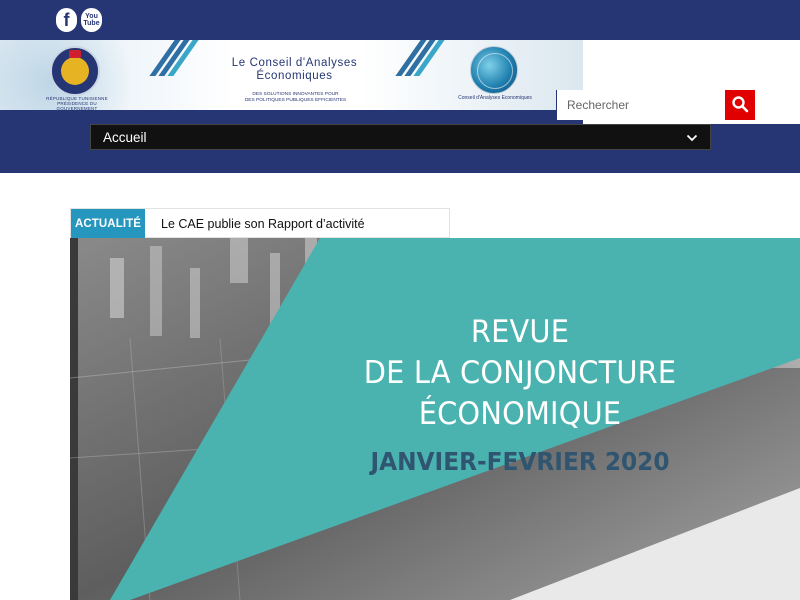  I want to click on hero-subtitle: JANVIER-FEVRIER 2020, so click(520, 461).